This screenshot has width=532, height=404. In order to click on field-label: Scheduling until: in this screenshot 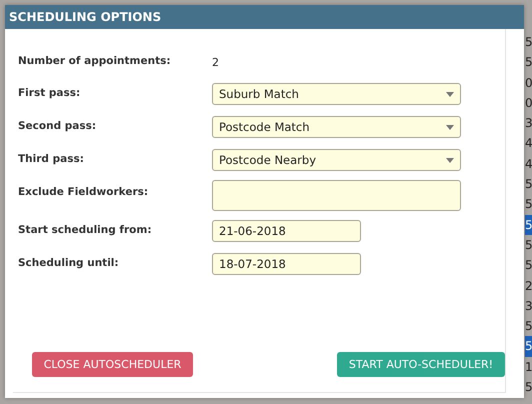, I will do `click(69, 262)`.